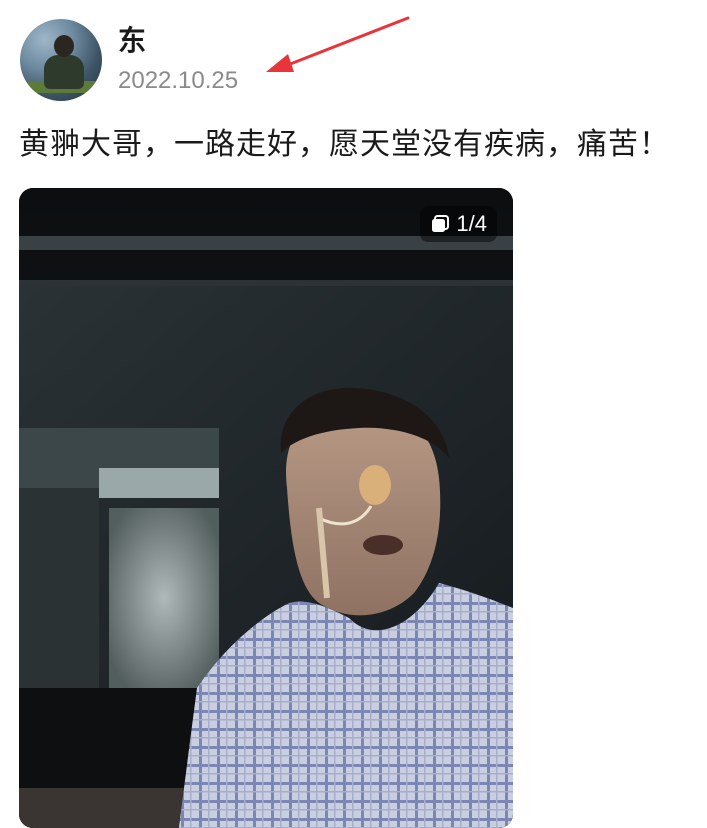  What do you see at coordinates (344, 144) in the screenshot?
I see `post-text: 黄翀大哥，一路走好，愿天堂没有疾病，痛苦！` at bounding box center [344, 144].